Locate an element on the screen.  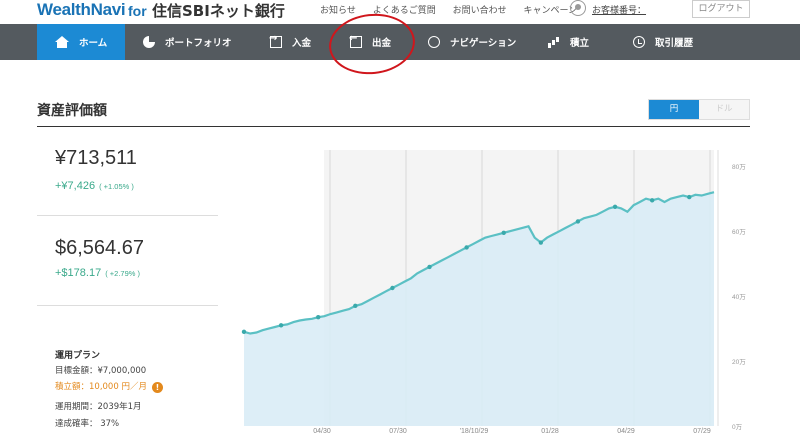
customer-number-link: お客様番号： is located at coordinates (619, 9).